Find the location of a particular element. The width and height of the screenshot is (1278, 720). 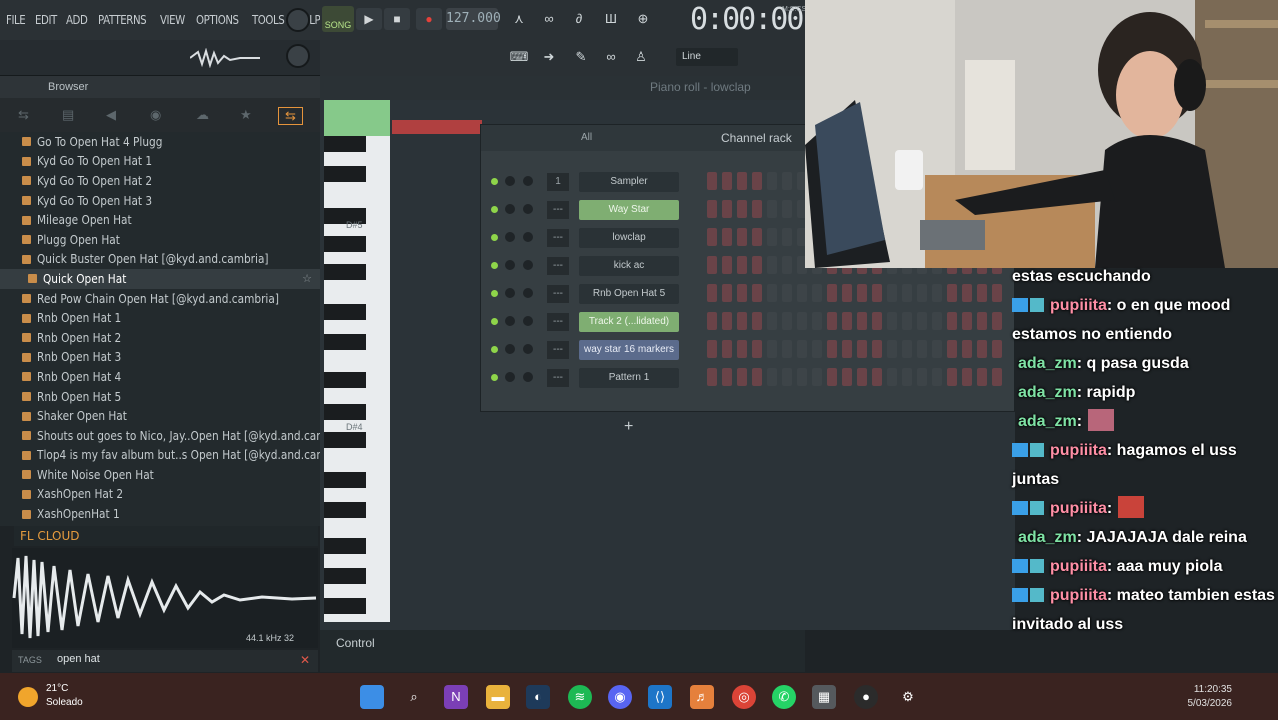

plugin-icon: ◀ is located at coordinates (111, 115).